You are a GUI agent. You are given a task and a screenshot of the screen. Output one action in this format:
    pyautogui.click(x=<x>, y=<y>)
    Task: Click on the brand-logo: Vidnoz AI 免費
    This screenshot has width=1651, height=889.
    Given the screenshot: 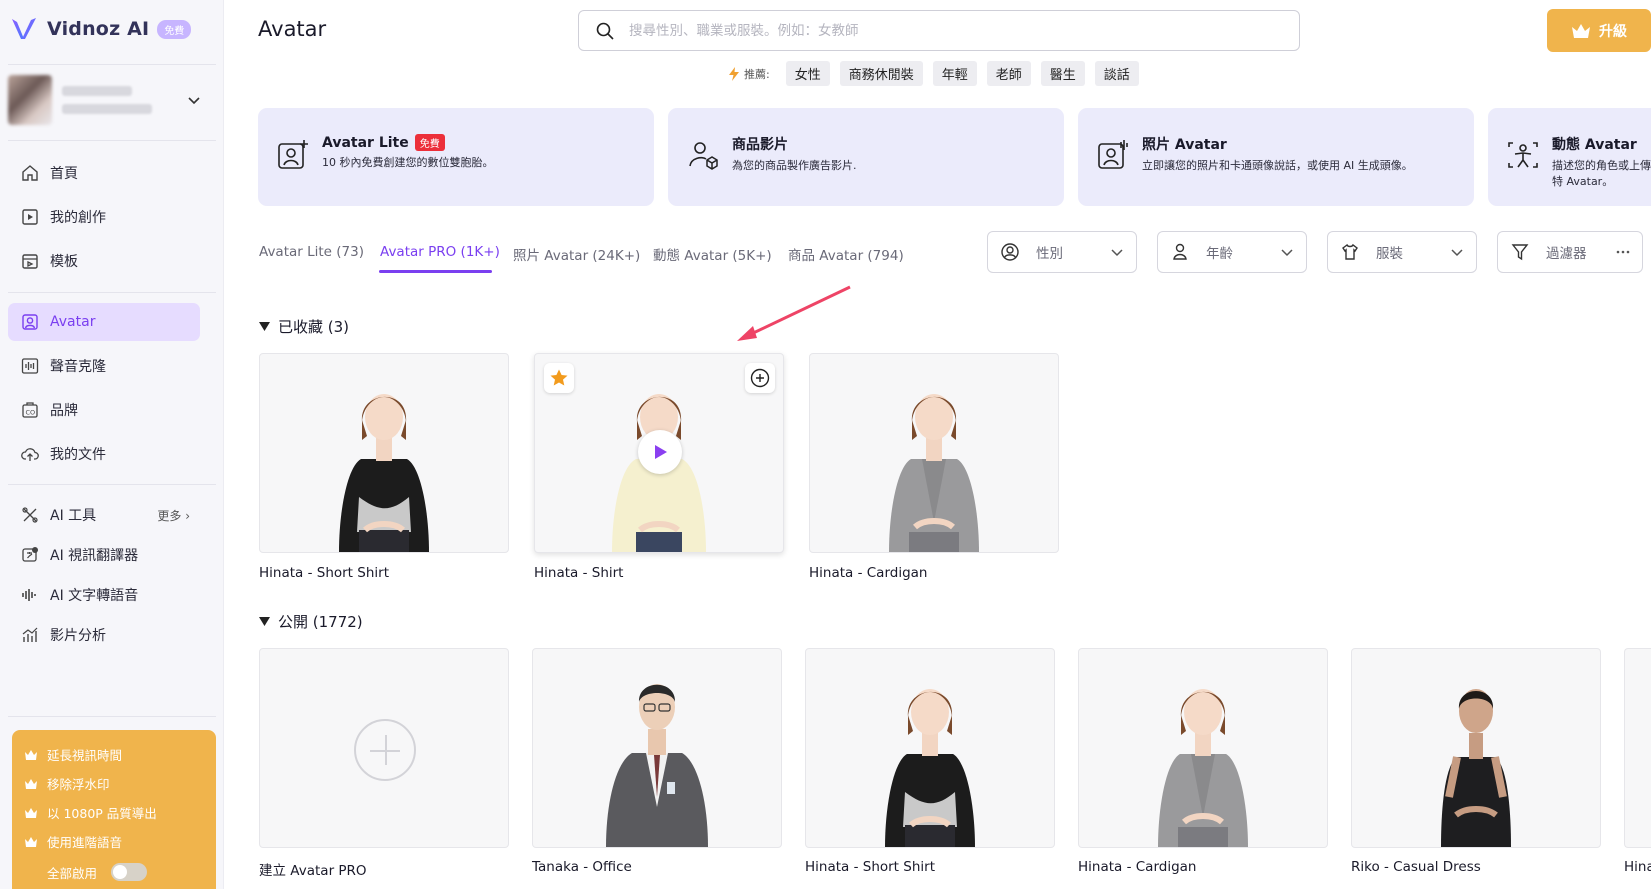 What is the action you would take?
    pyautogui.click(x=100, y=29)
    